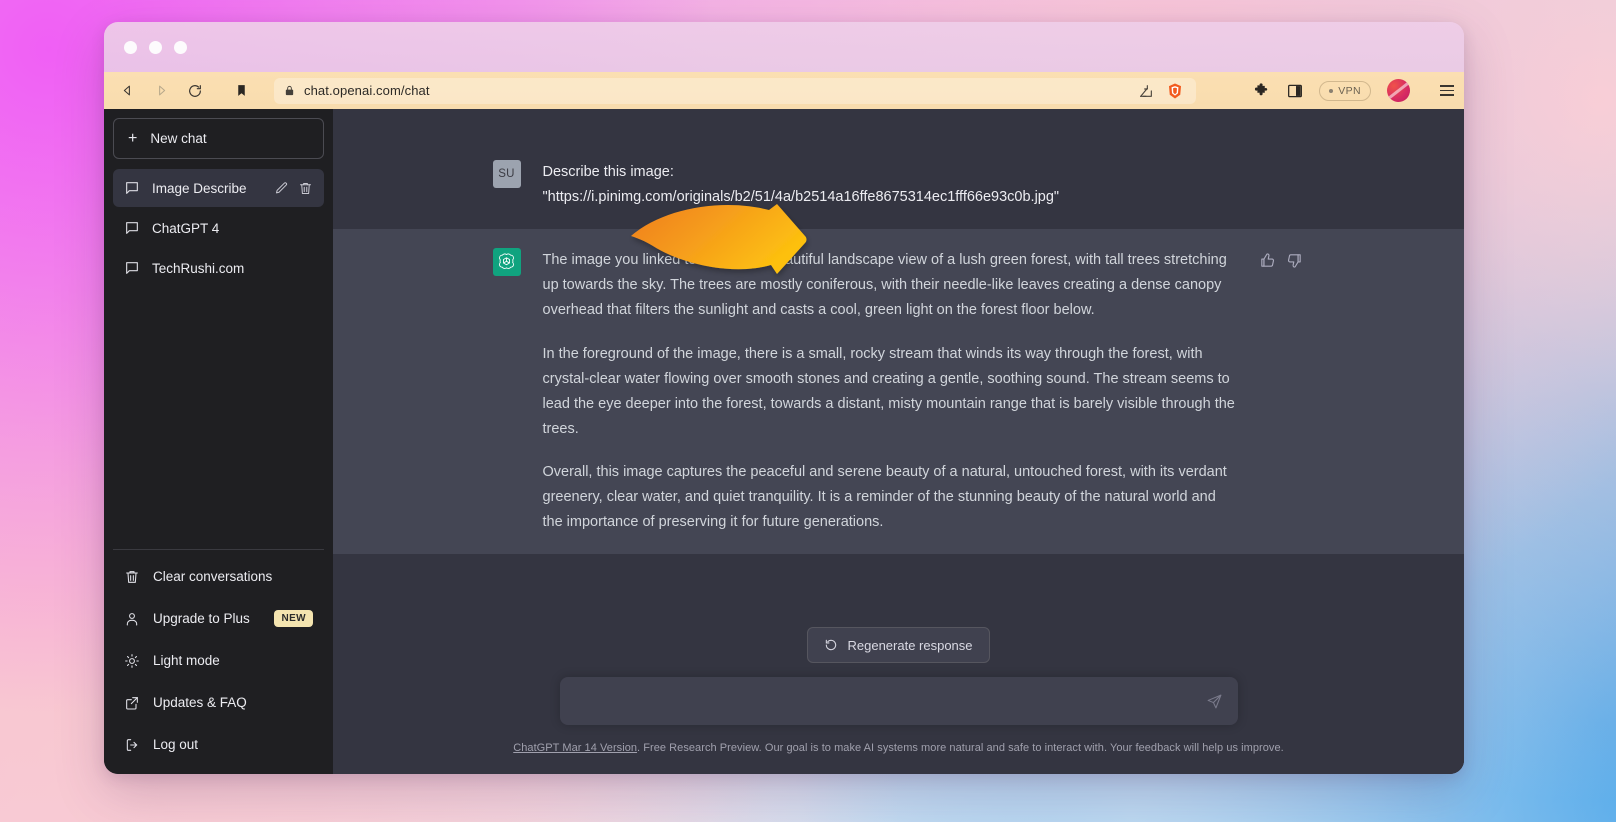  I want to click on upgrade-to-plus-button: Upgrade to Plus NEW, so click(218, 618).